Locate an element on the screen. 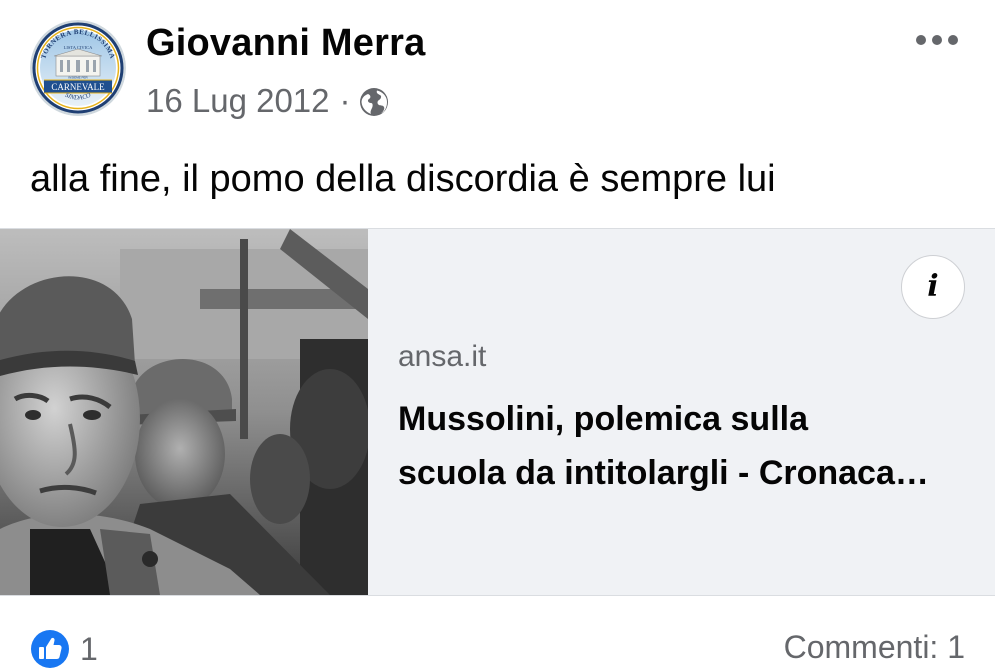 The image size is (995, 670). more-options-icon is located at coordinates (937, 40).